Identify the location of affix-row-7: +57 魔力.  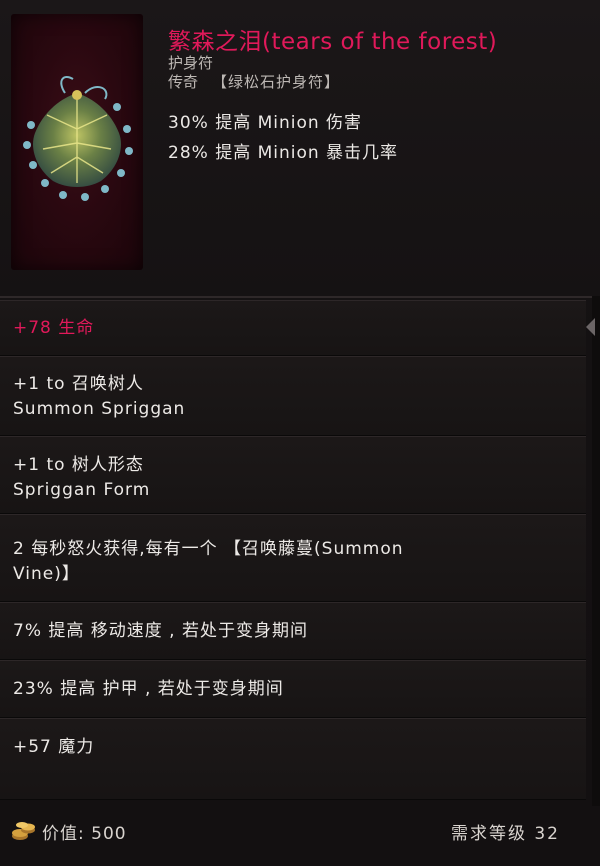
(293, 759).